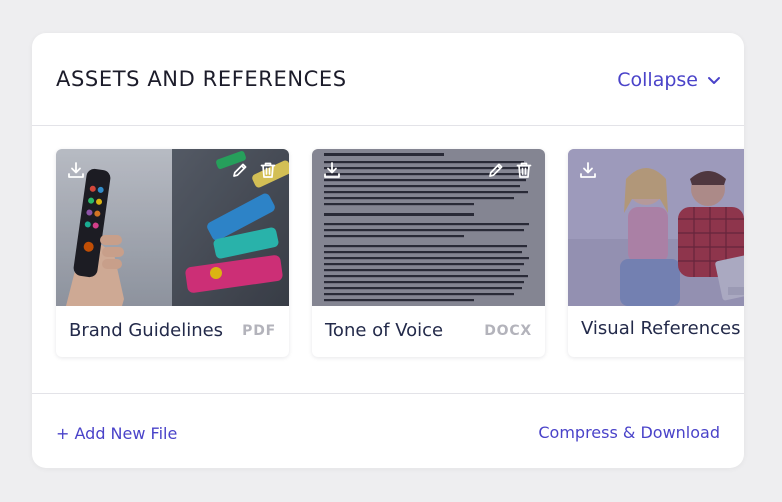 The width and height of the screenshot is (782, 502). What do you see at coordinates (661, 328) in the screenshot?
I see `file-name: Visual References` at bounding box center [661, 328].